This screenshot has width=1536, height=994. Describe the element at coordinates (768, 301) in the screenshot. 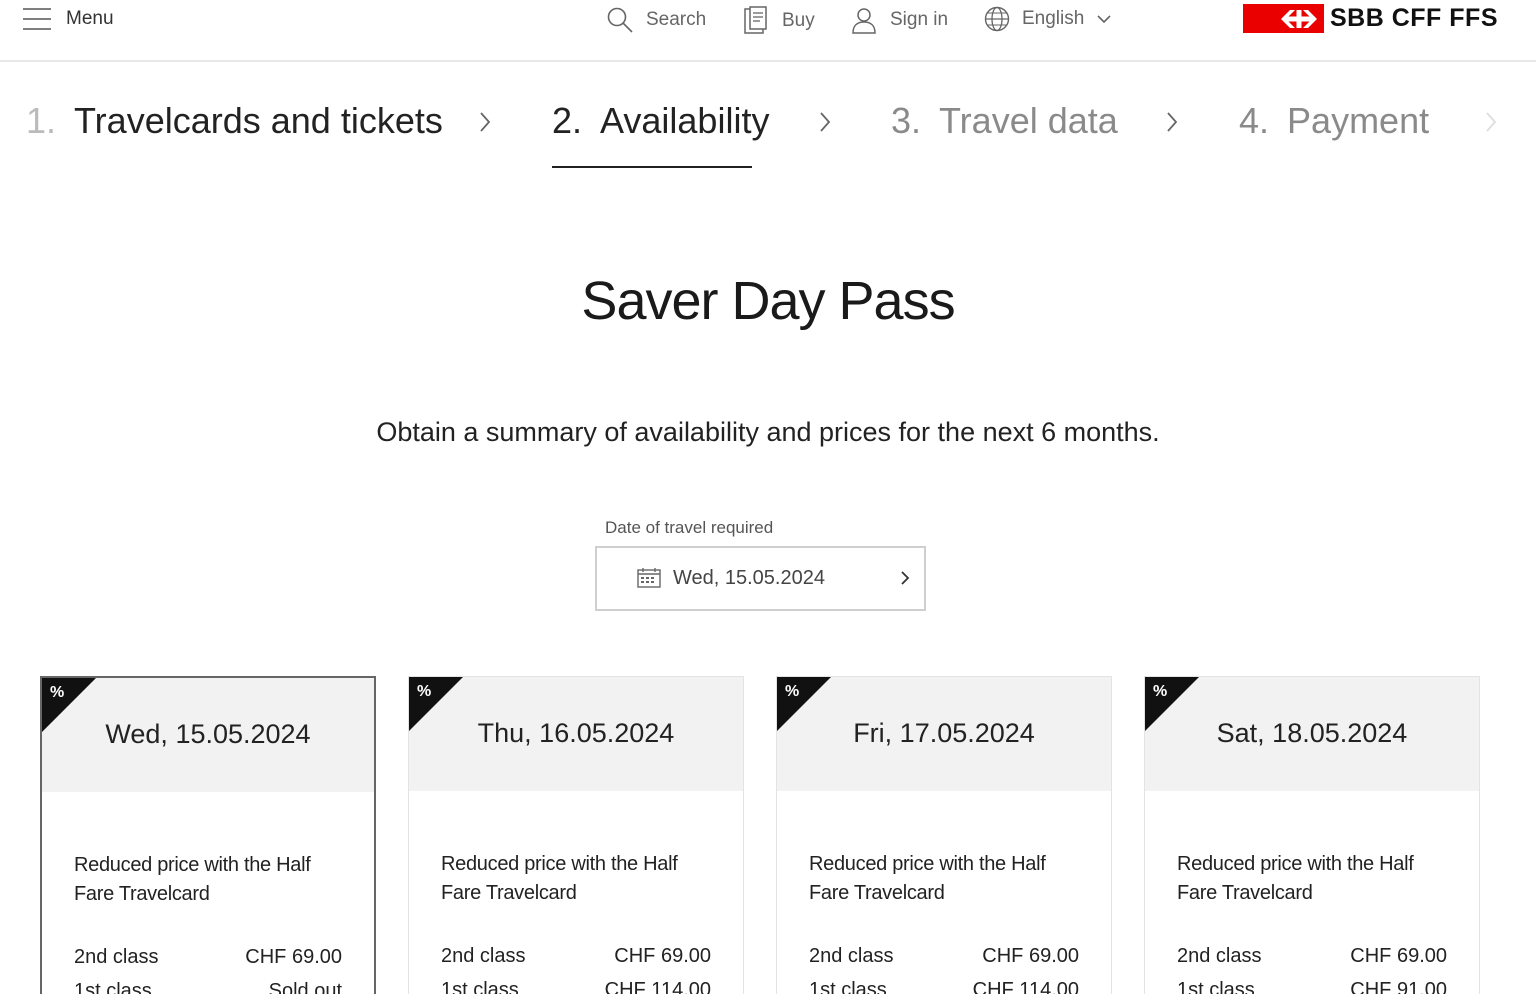

I see `page-title: Saver Day Pass` at that location.